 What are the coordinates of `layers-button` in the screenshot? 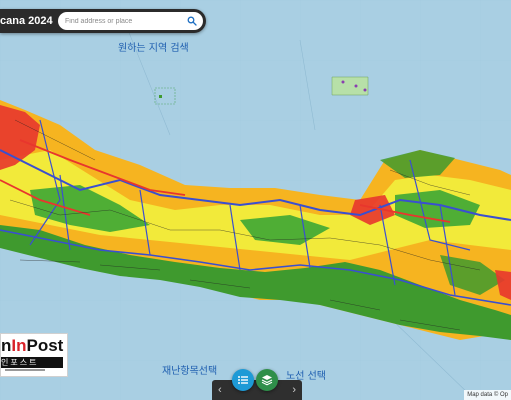 It's located at (267, 380).